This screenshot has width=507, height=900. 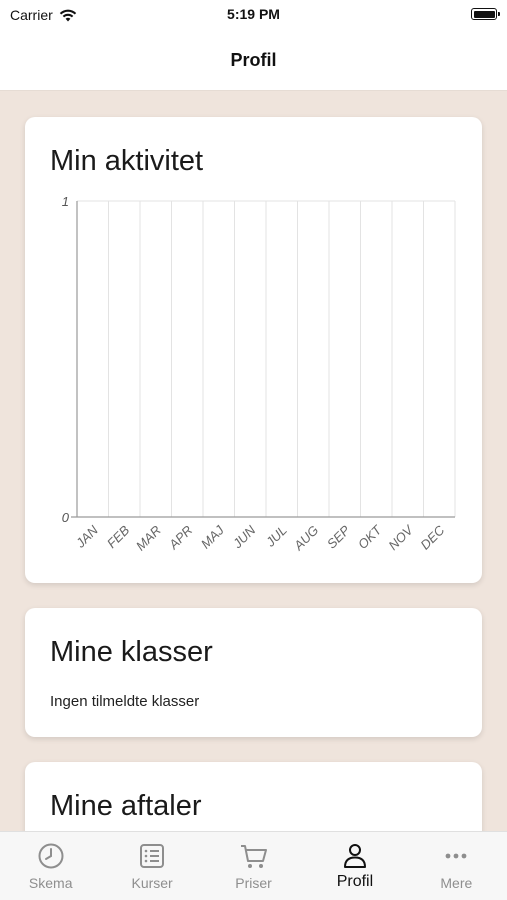 What do you see at coordinates (126, 806) in the screenshot?
I see `appointments-title: Mine aftaler` at bounding box center [126, 806].